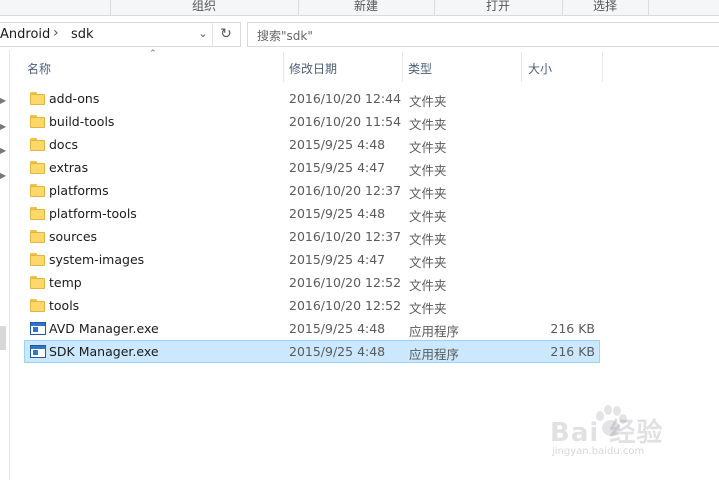  I want to click on file-row: SDK Manager.exe 2015/9/25 4:48 应用程序 216 KB, so click(312, 351).